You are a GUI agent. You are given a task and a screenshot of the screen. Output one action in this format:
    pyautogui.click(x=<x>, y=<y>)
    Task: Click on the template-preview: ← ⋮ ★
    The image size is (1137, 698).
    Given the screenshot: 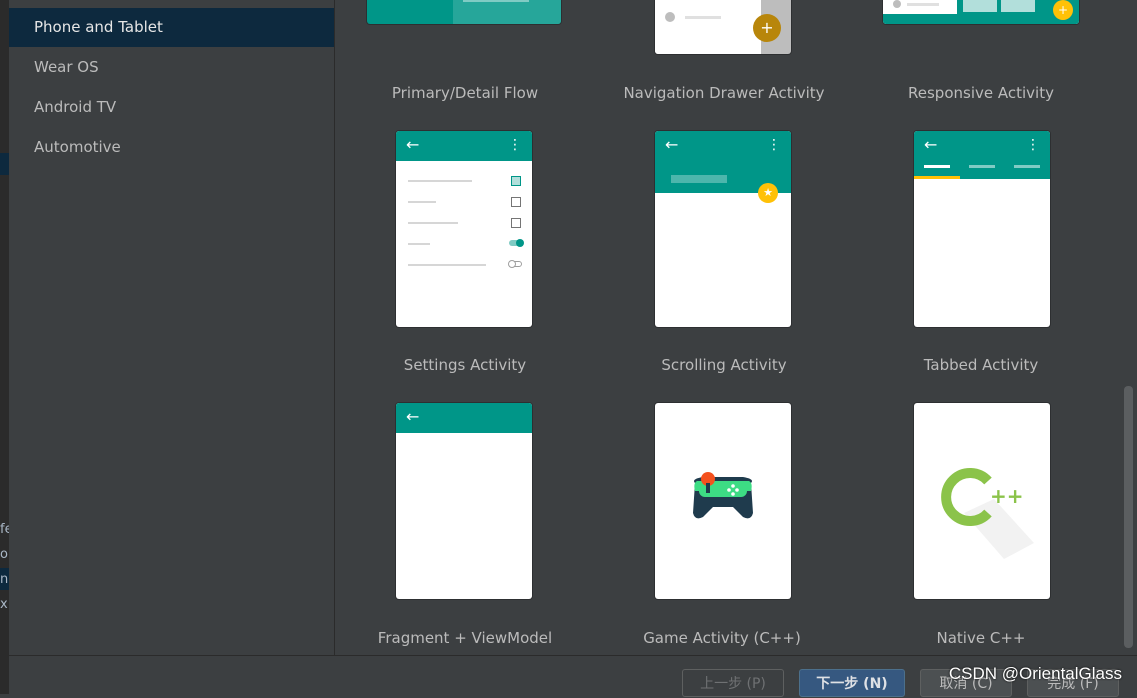 What is the action you would take?
    pyautogui.click(x=723, y=229)
    